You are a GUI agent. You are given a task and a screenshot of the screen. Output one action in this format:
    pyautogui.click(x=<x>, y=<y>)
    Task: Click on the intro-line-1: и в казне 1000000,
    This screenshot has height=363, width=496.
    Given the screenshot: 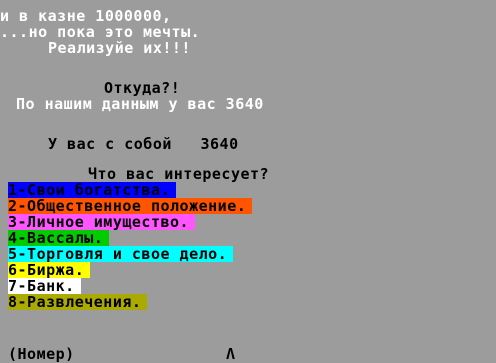 What is the action you would take?
    pyautogui.click(x=86, y=16)
    